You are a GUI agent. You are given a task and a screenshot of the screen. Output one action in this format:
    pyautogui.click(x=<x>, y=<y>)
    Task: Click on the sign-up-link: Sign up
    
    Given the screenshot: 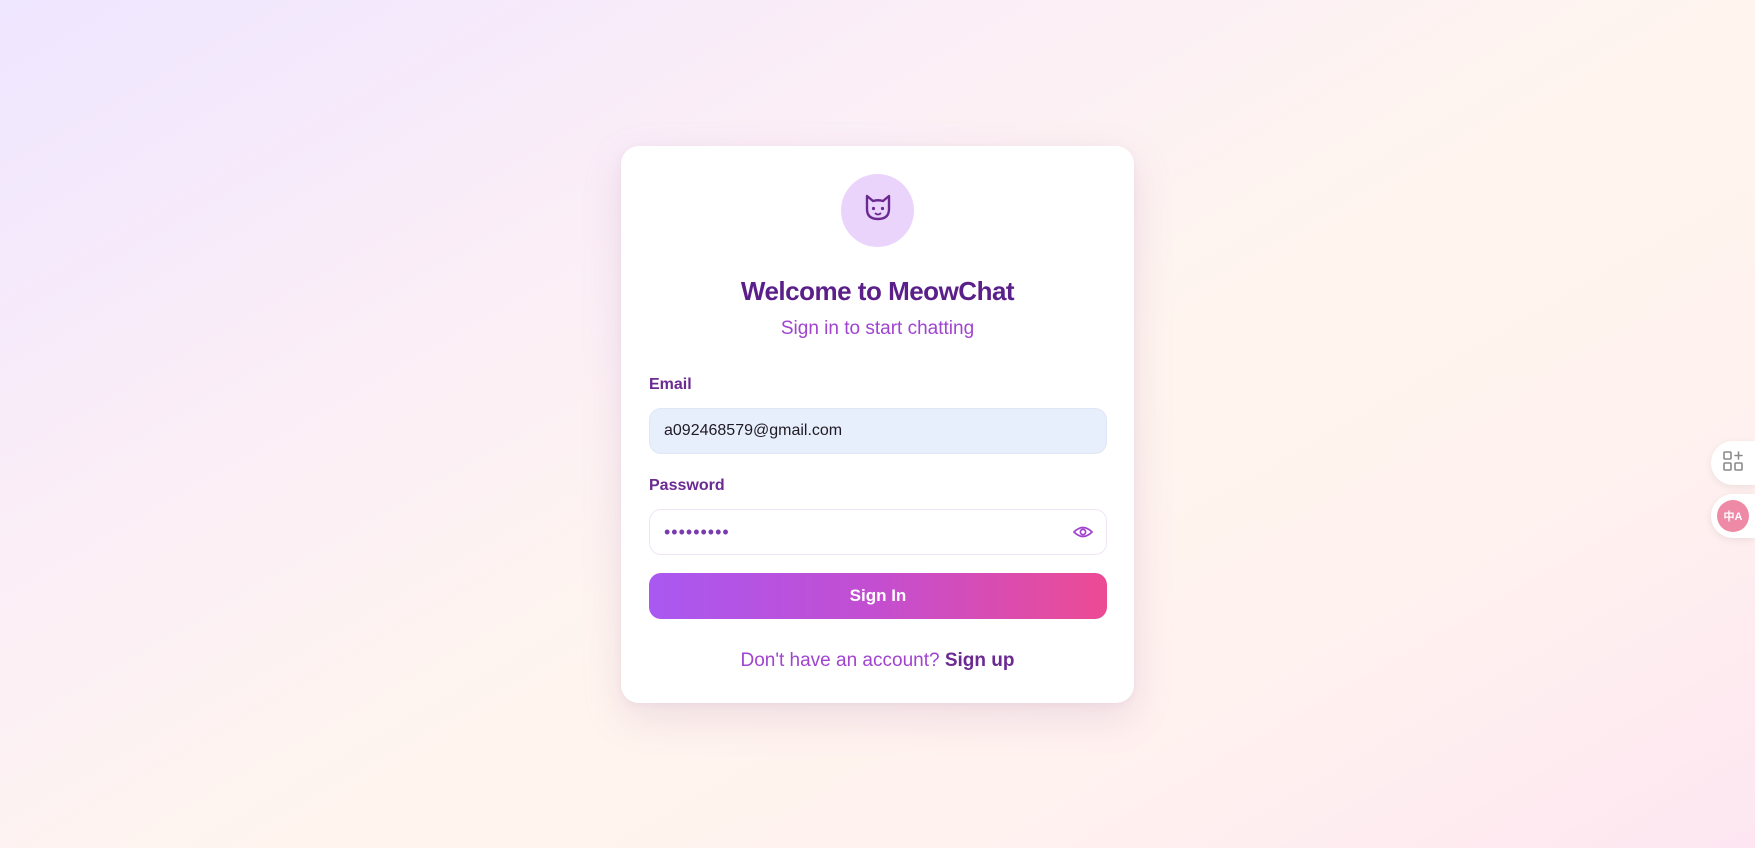 What is the action you would take?
    pyautogui.click(x=980, y=660)
    